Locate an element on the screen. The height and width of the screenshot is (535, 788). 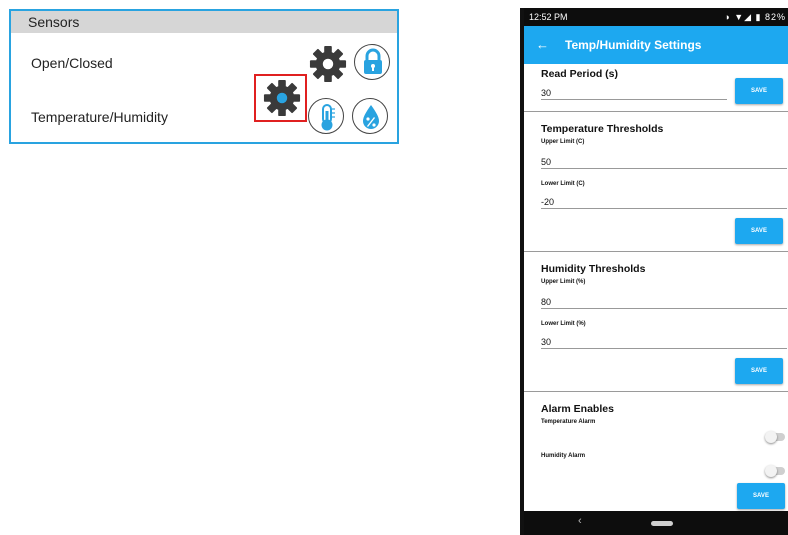
back-arrow-icon: ← is located at coordinates (542, 45).